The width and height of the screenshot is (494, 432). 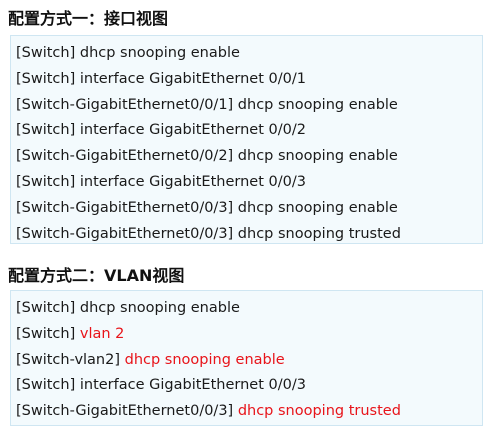 I want to click on section-title-vlan-view: 配置方式二：VLAN视图, so click(x=96, y=275).